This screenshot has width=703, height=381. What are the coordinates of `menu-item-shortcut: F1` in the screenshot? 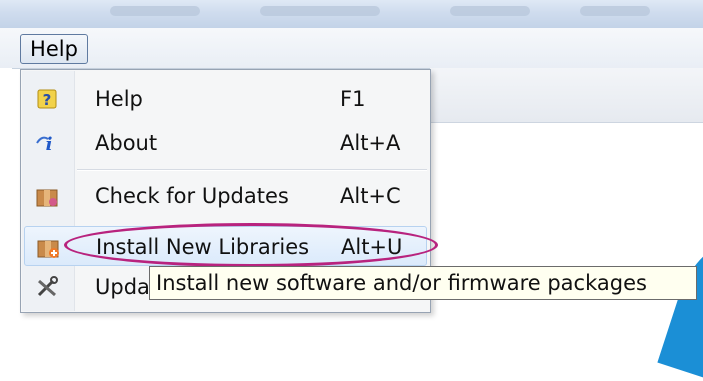 It's located at (353, 99).